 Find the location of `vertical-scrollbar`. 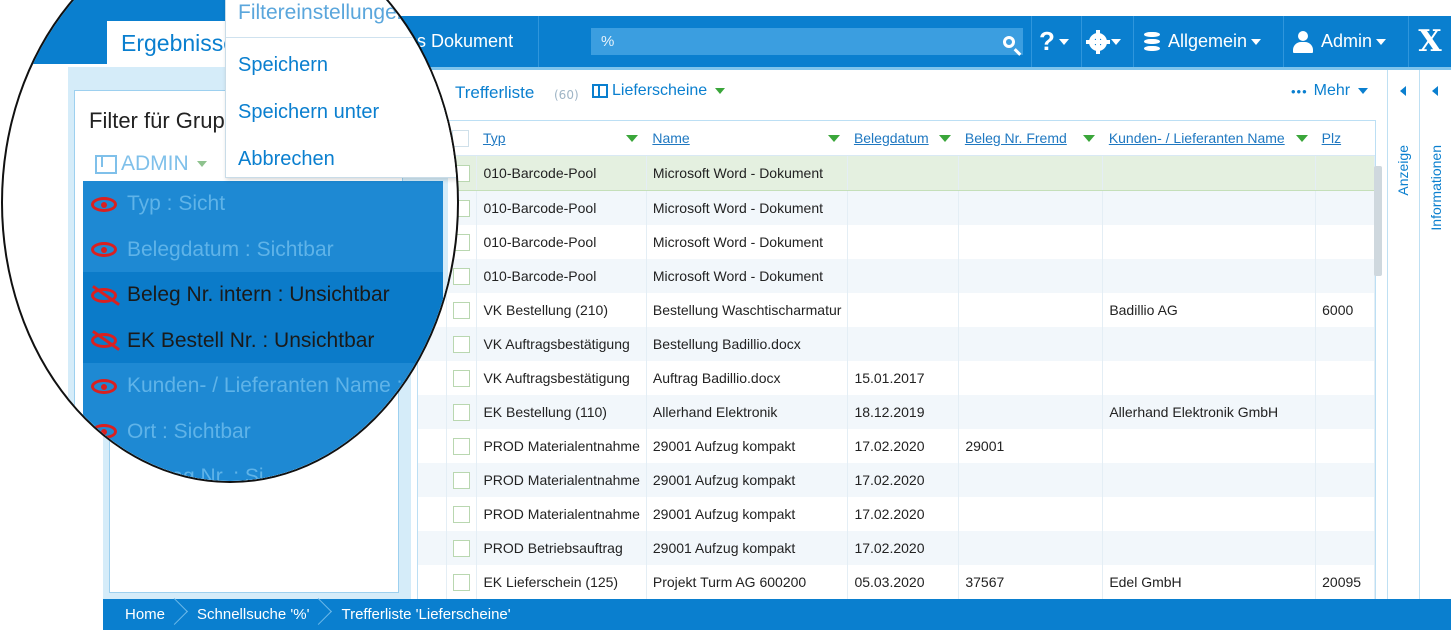

vertical-scrollbar is located at coordinates (1378, 221).